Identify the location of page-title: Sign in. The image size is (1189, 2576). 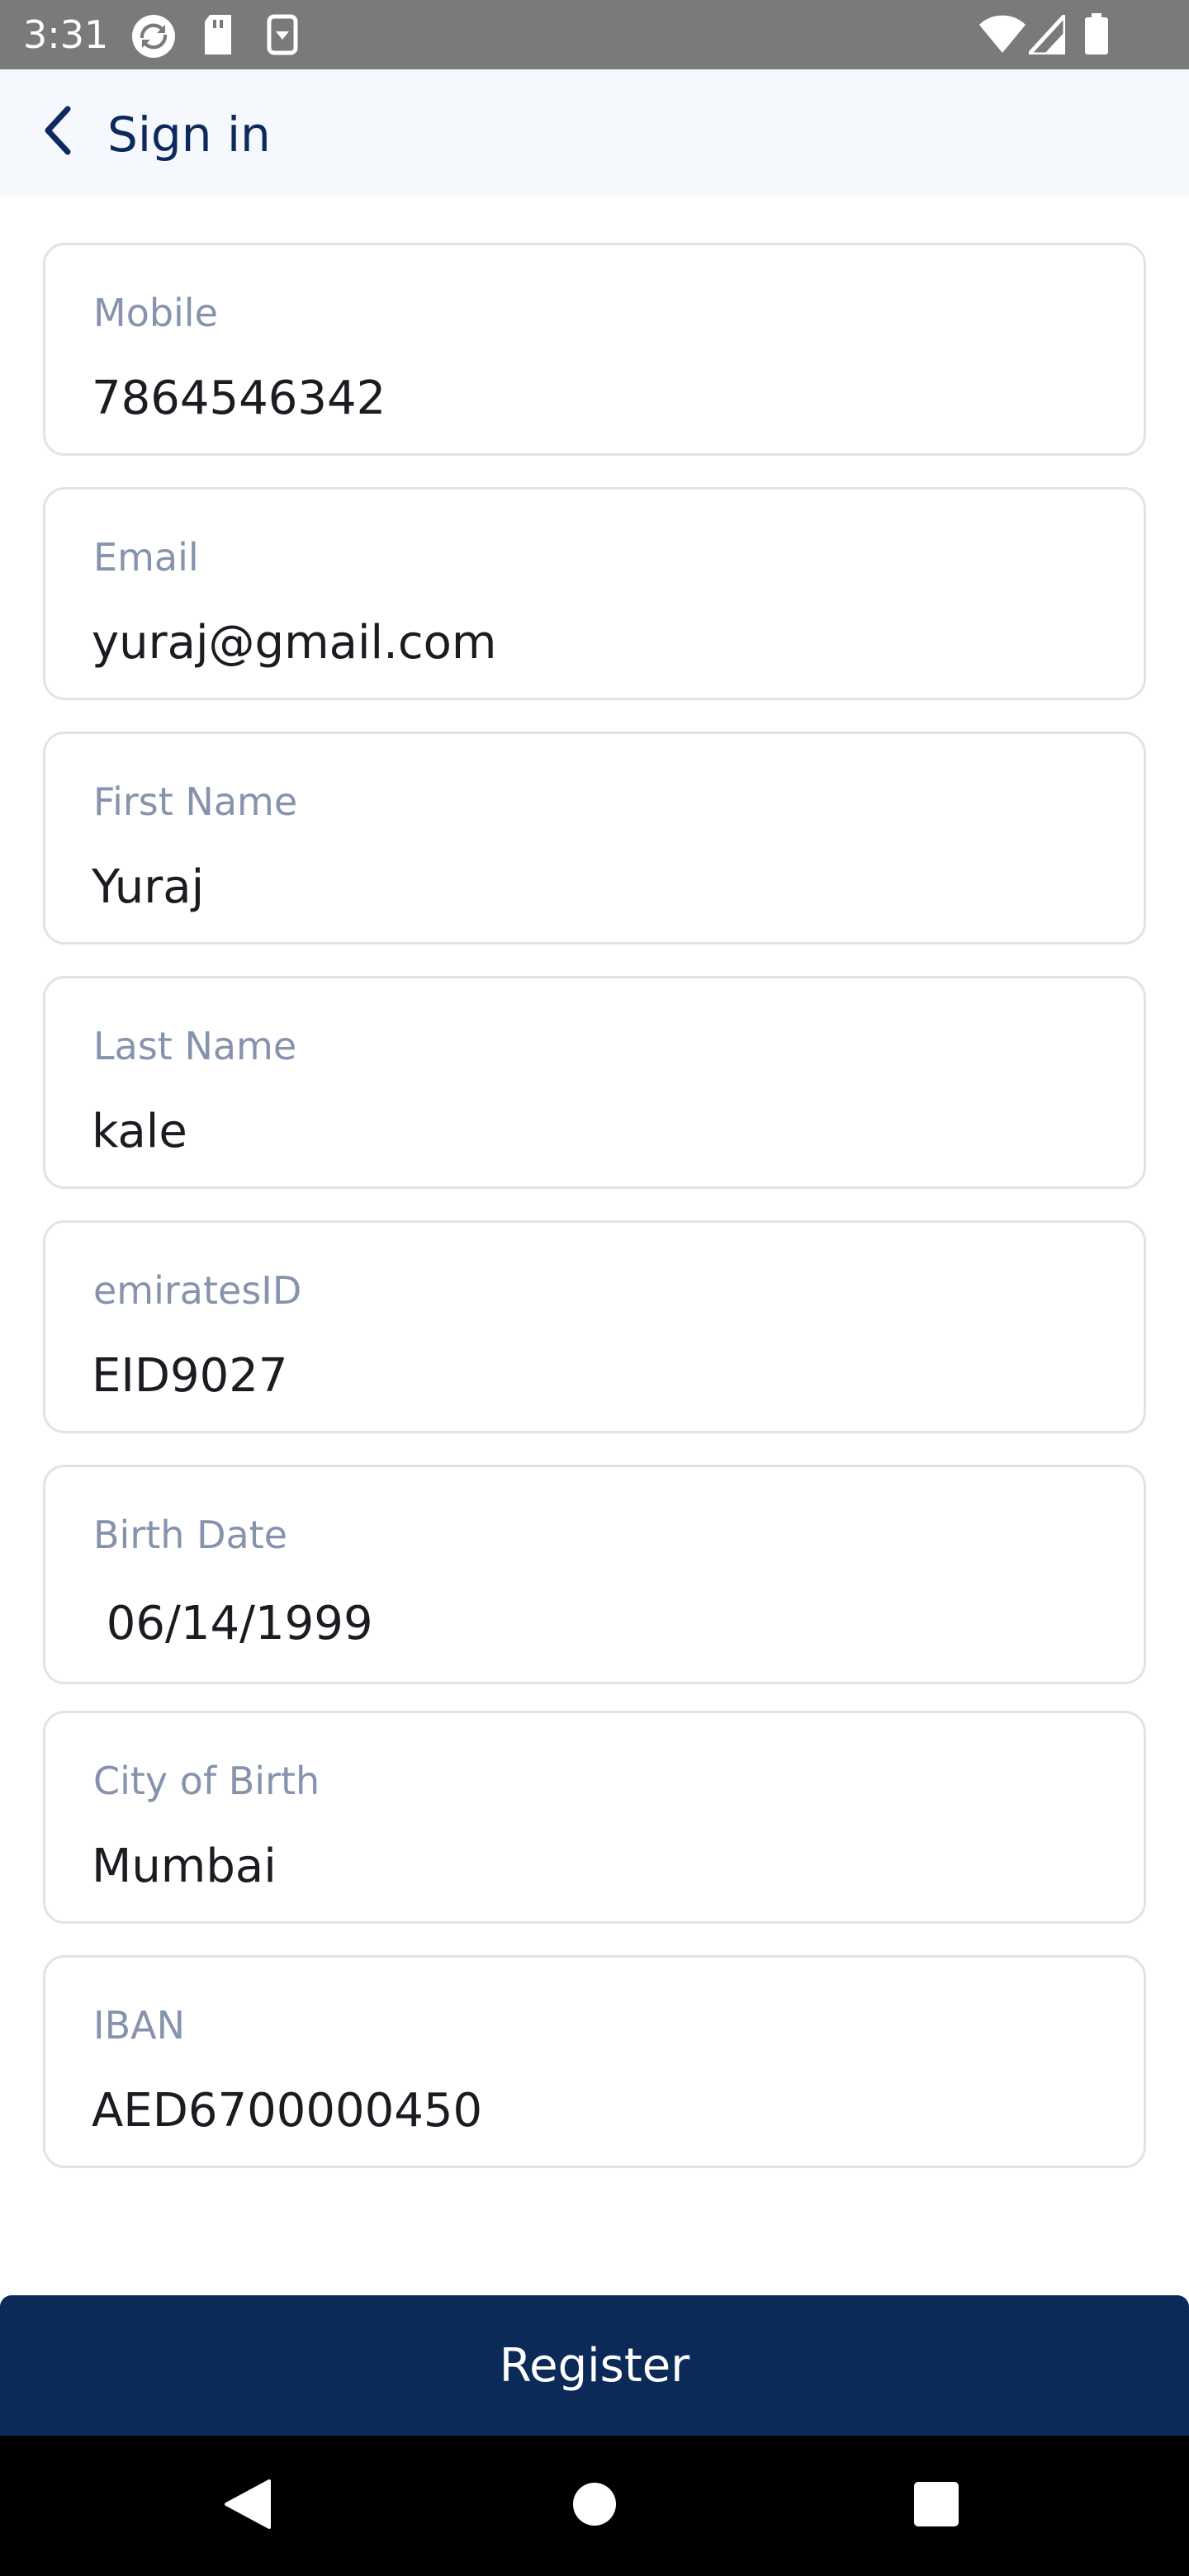
(189, 135).